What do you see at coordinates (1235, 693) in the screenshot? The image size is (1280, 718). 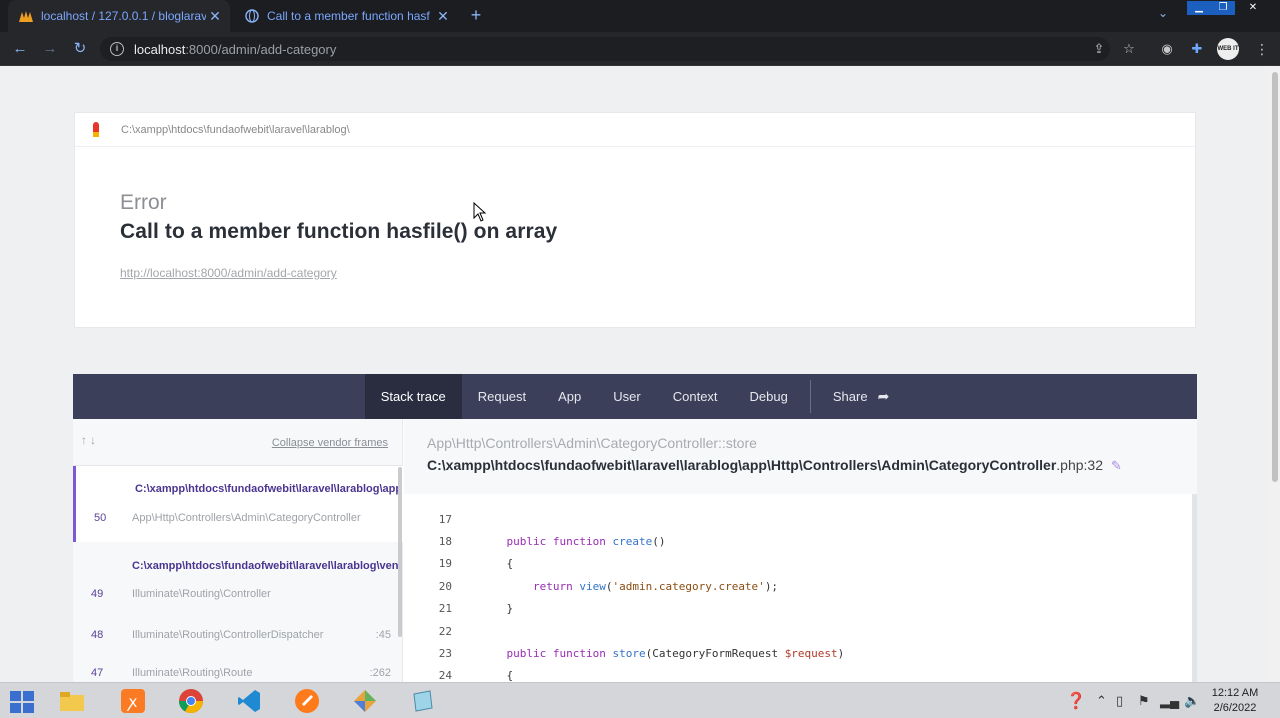 I see `clock-time: 12:12 AM` at bounding box center [1235, 693].